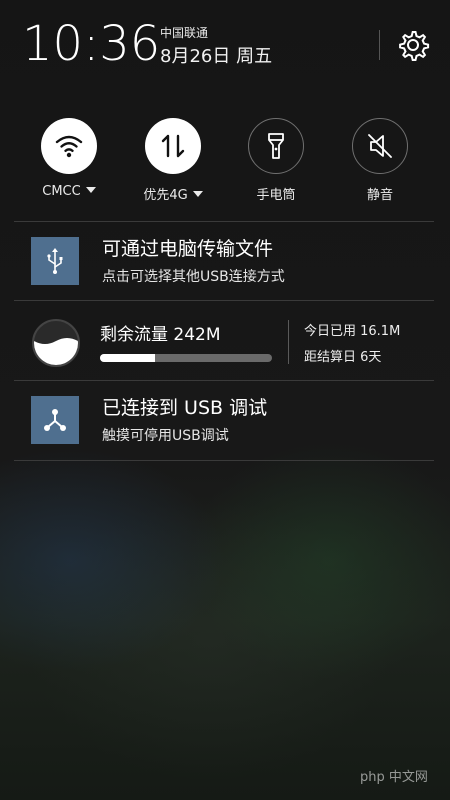 The width and height of the screenshot is (450, 800). I want to click on data-usage-progress, so click(186, 358).